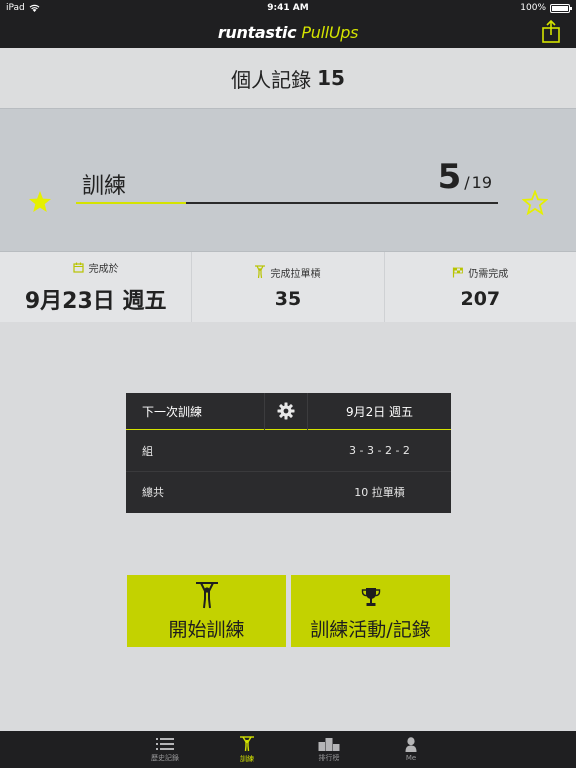  Describe the element at coordinates (247, 758) in the screenshot. I see `tab-label: 訓練` at that location.